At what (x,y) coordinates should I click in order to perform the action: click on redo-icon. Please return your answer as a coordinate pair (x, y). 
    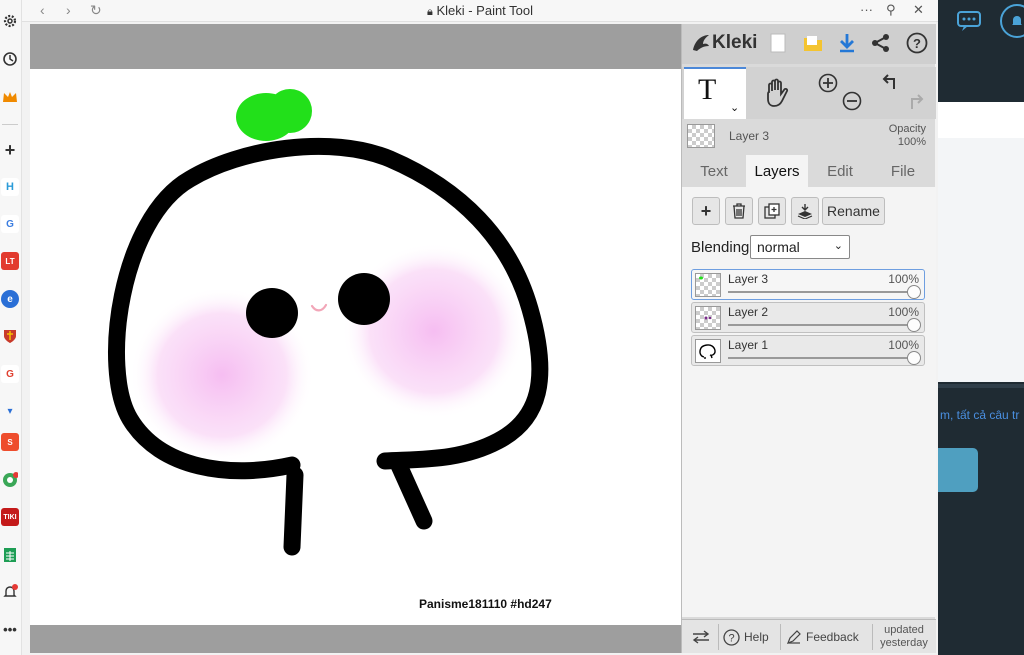
    Looking at the image, I should click on (915, 104).